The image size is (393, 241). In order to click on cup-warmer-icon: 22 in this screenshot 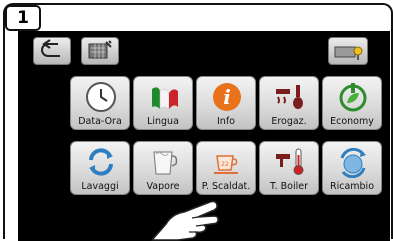, I will do `click(226, 164)`.